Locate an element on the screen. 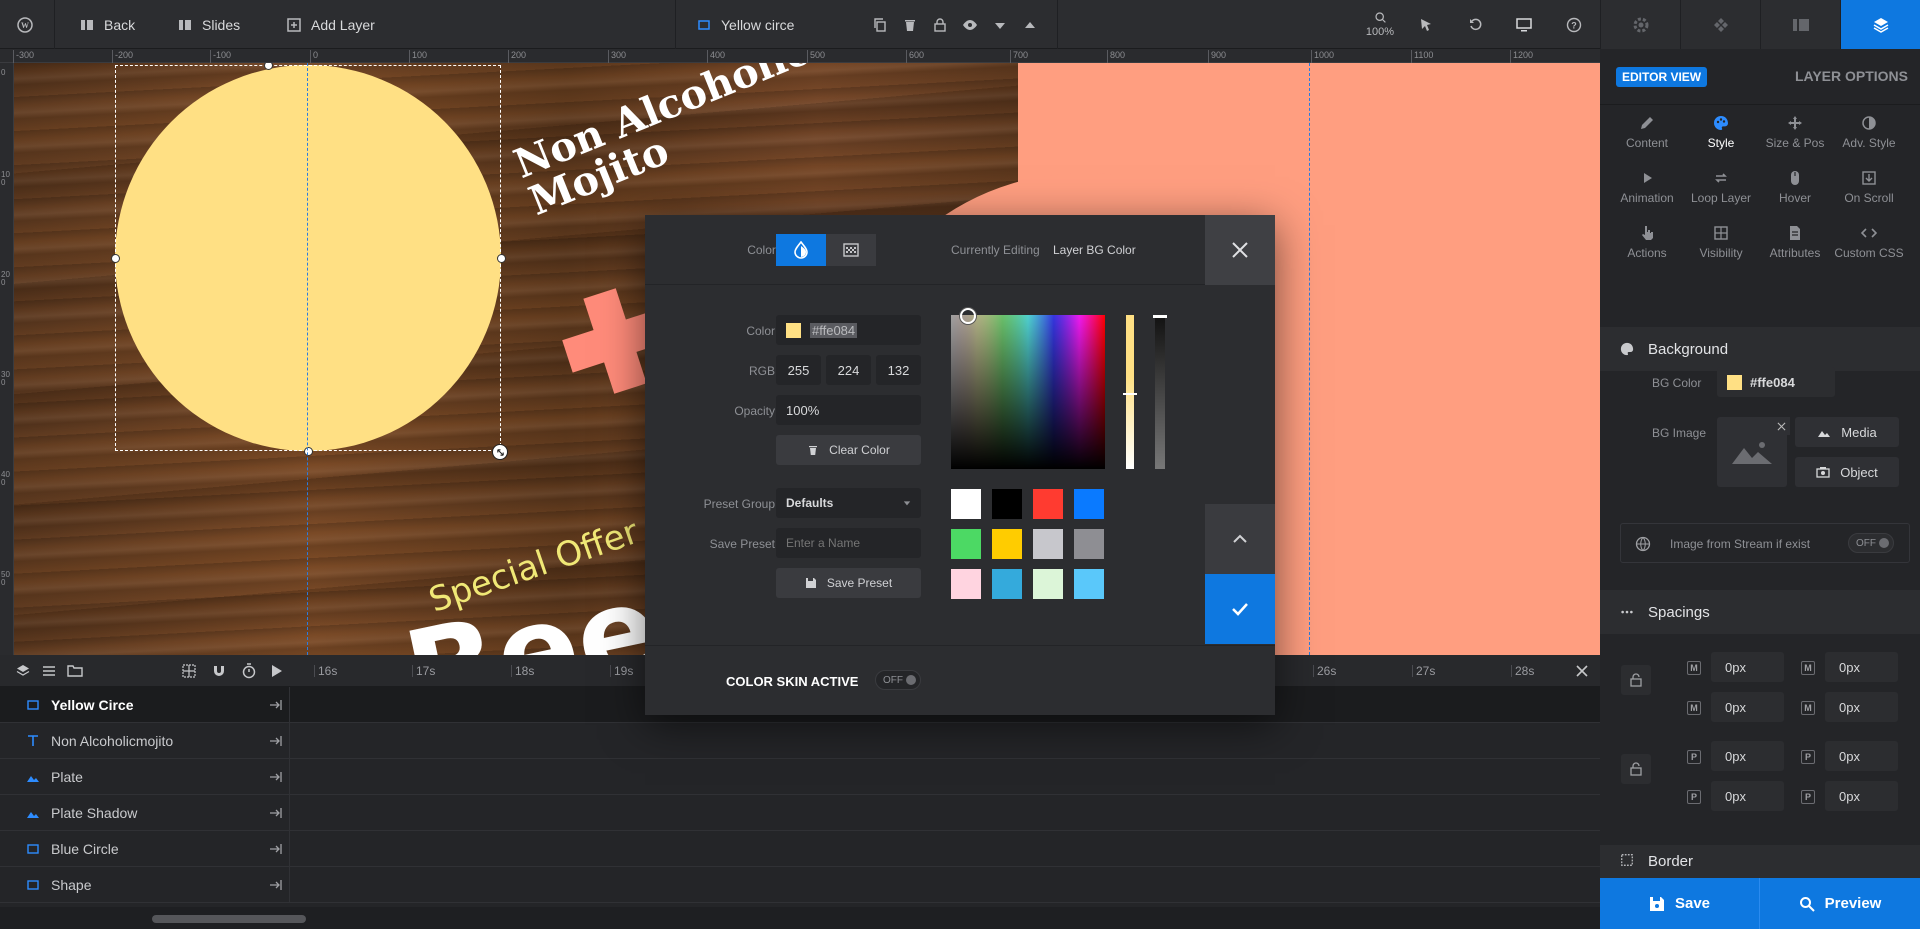 The image size is (1920, 929). close-timeline-icon is located at coordinates (1582, 671).